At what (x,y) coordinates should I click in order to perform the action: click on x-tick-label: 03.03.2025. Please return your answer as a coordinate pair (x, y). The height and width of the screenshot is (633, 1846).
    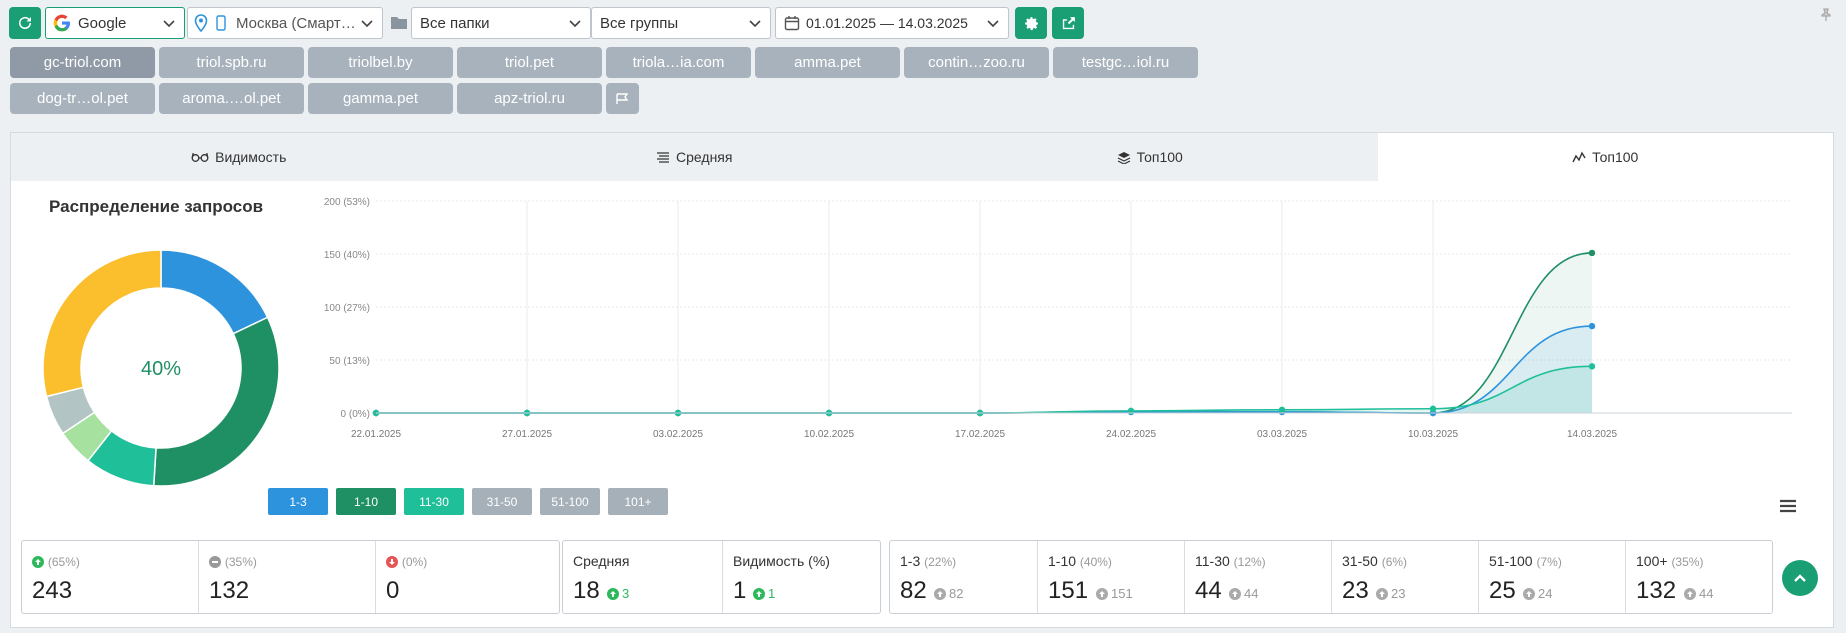
    Looking at the image, I should click on (1282, 434).